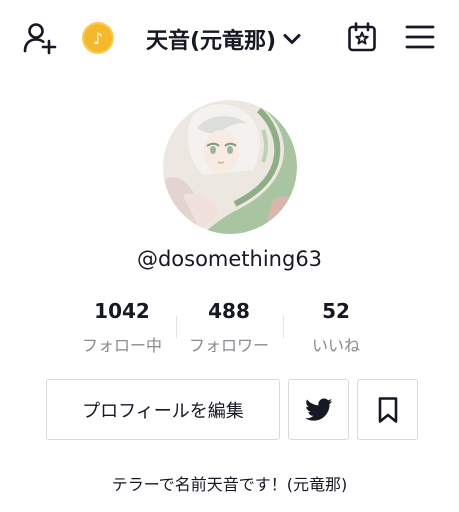 Image resolution: width=459 pixels, height=512 pixels. What do you see at coordinates (211, 41) in the screenshot?
I see `account-name: 天音(元竜那)` at bounding box center [211, 41].